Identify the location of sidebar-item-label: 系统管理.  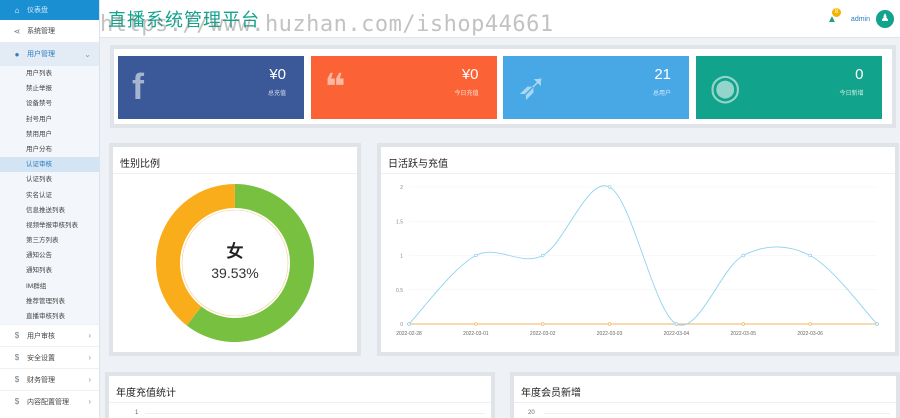
(41, 31).